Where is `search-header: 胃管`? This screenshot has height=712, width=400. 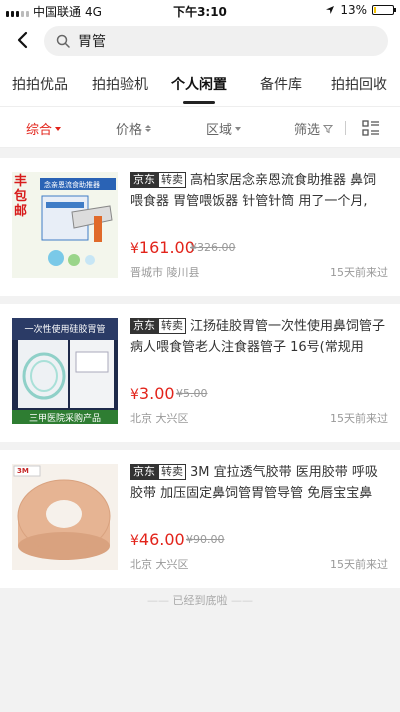
search-header: 胃管 is located at coordinates (200, 40).